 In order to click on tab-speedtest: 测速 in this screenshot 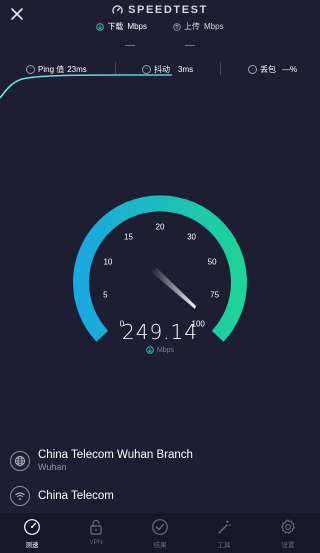, I will do `click(32, 533)`.